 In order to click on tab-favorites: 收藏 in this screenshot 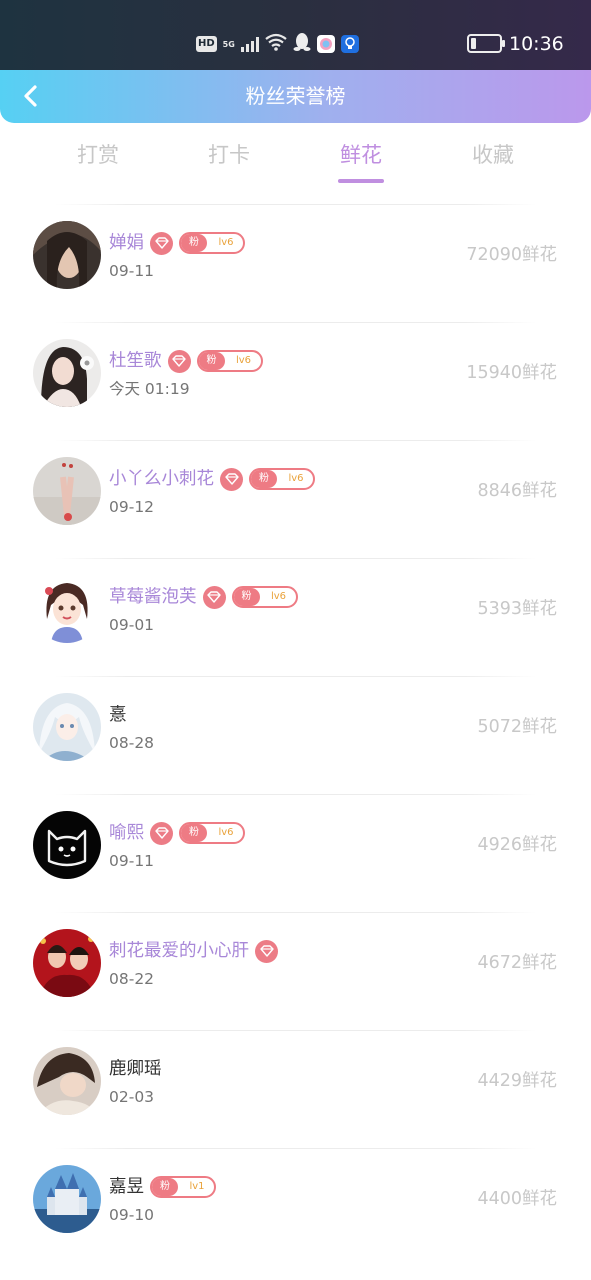, I will do `click(493, 155)`.